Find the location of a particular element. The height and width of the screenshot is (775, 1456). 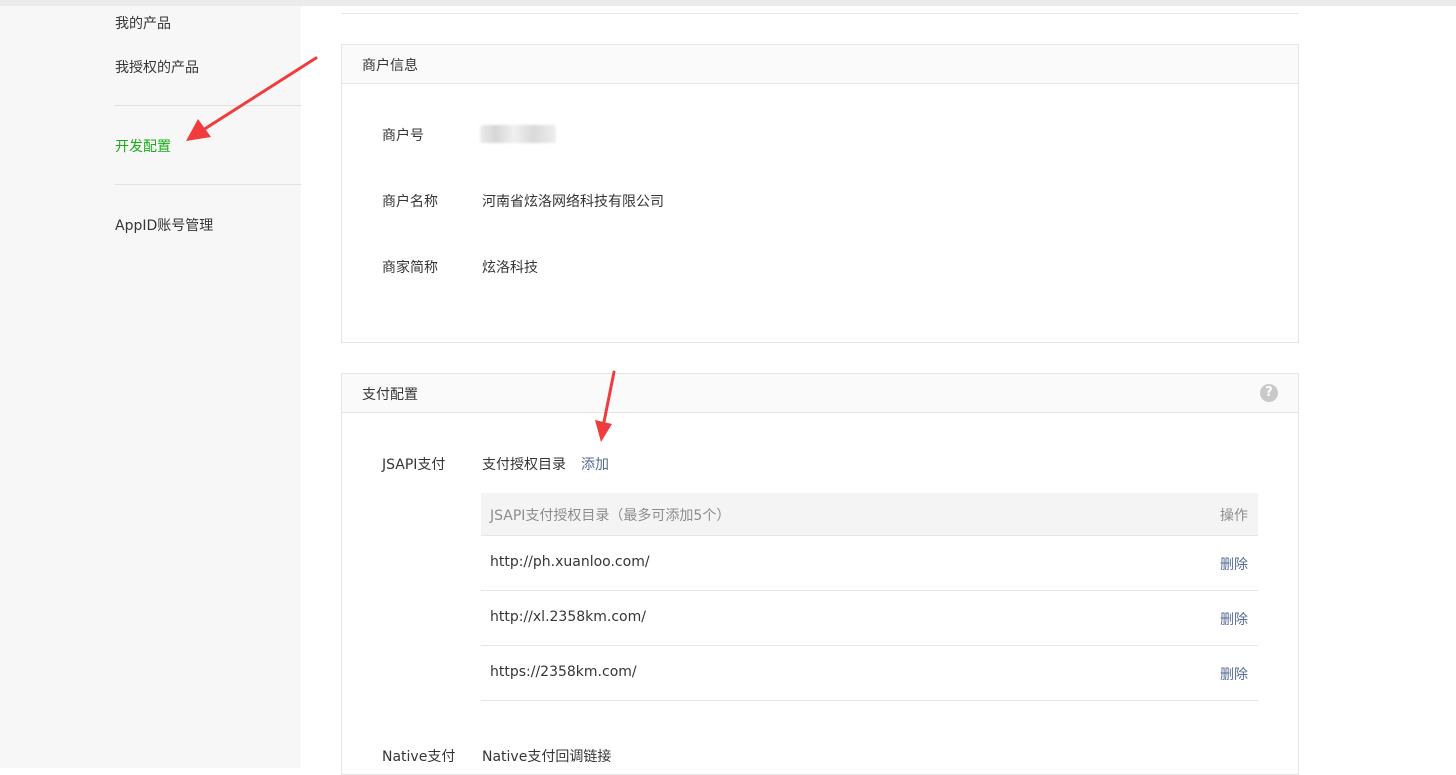

merchant-short-name-value: 炫洛科技 is located at coordinates (510, 268).